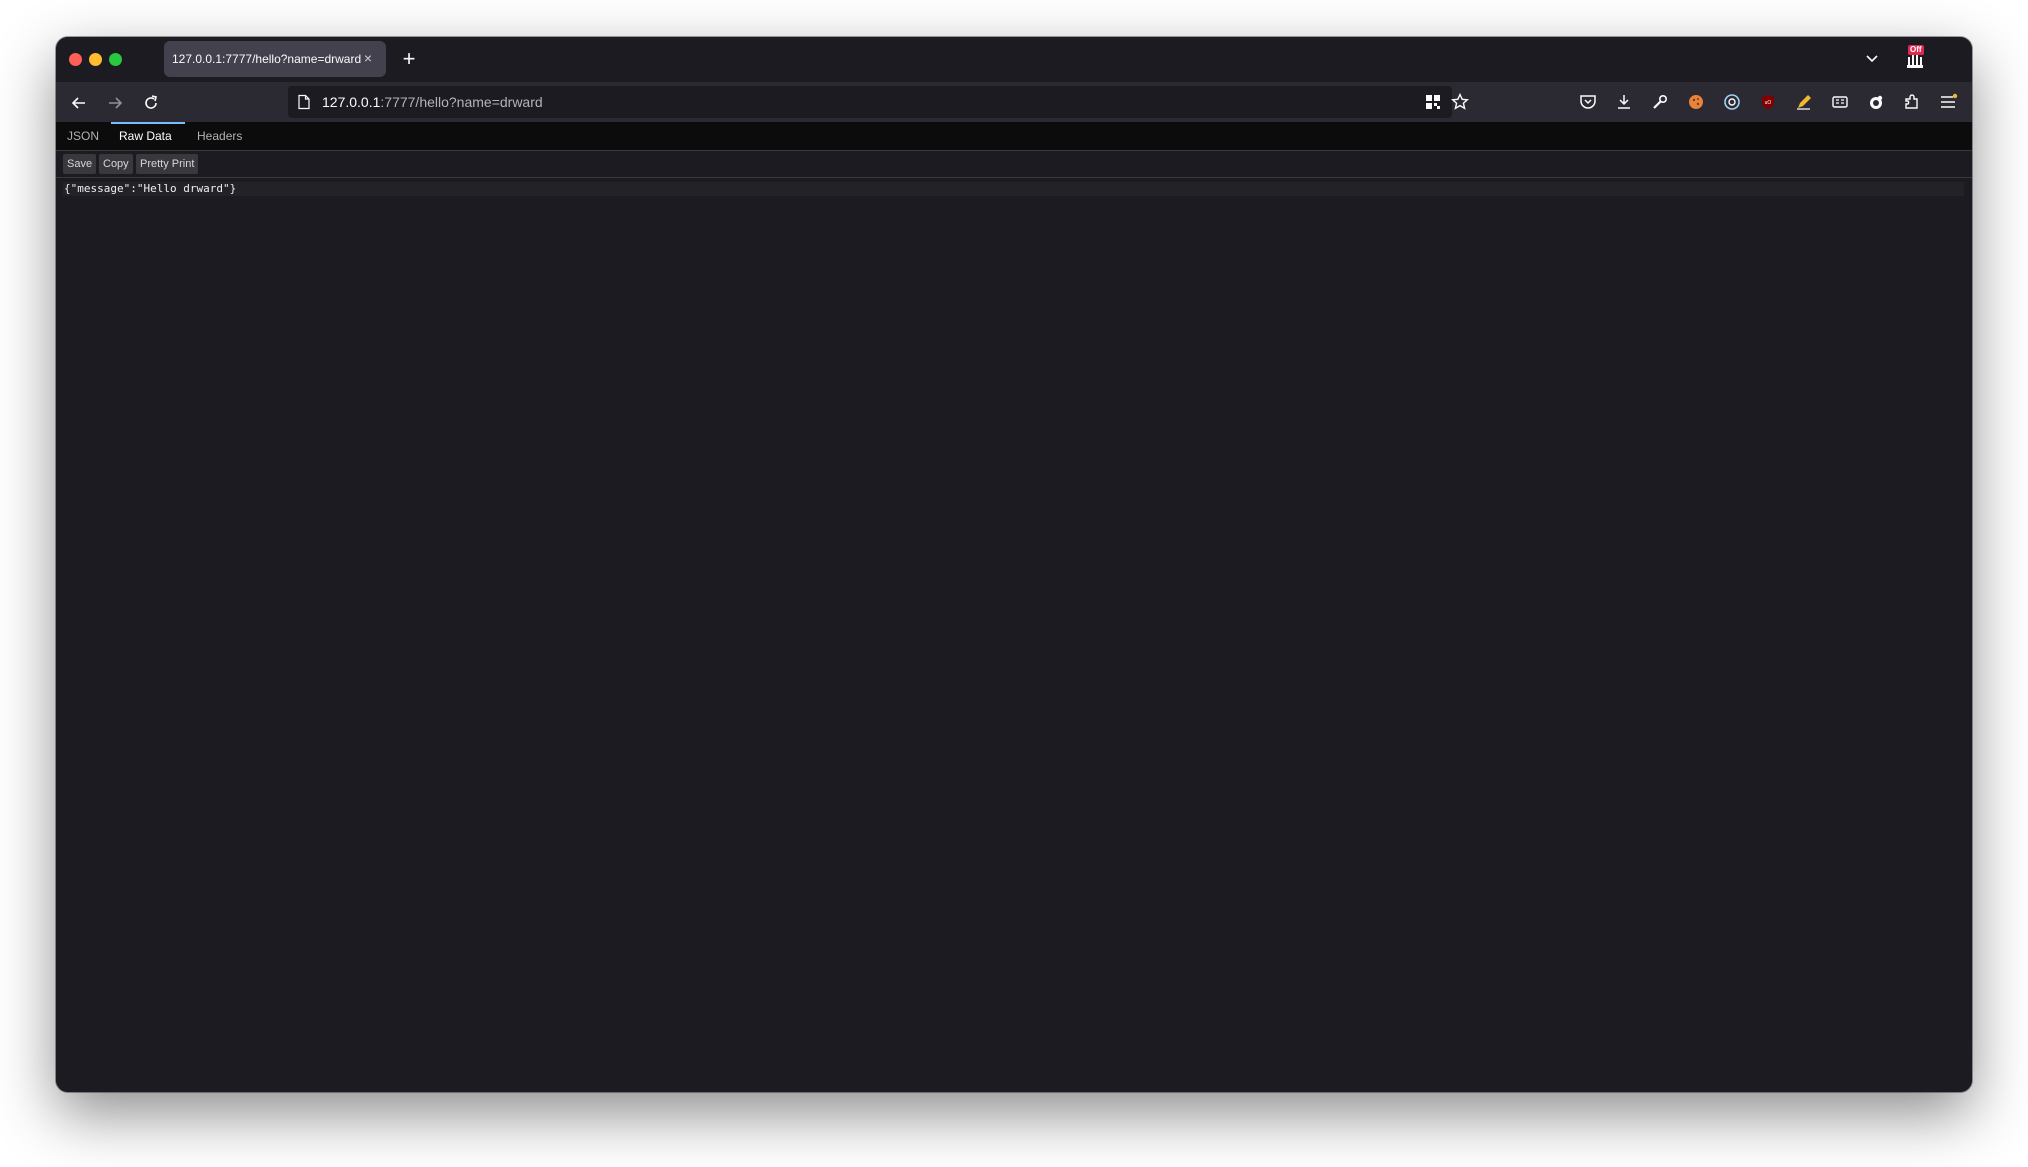 The image size is (2028, 1167). I want to click on wrench-icon, so click(1660, 101).